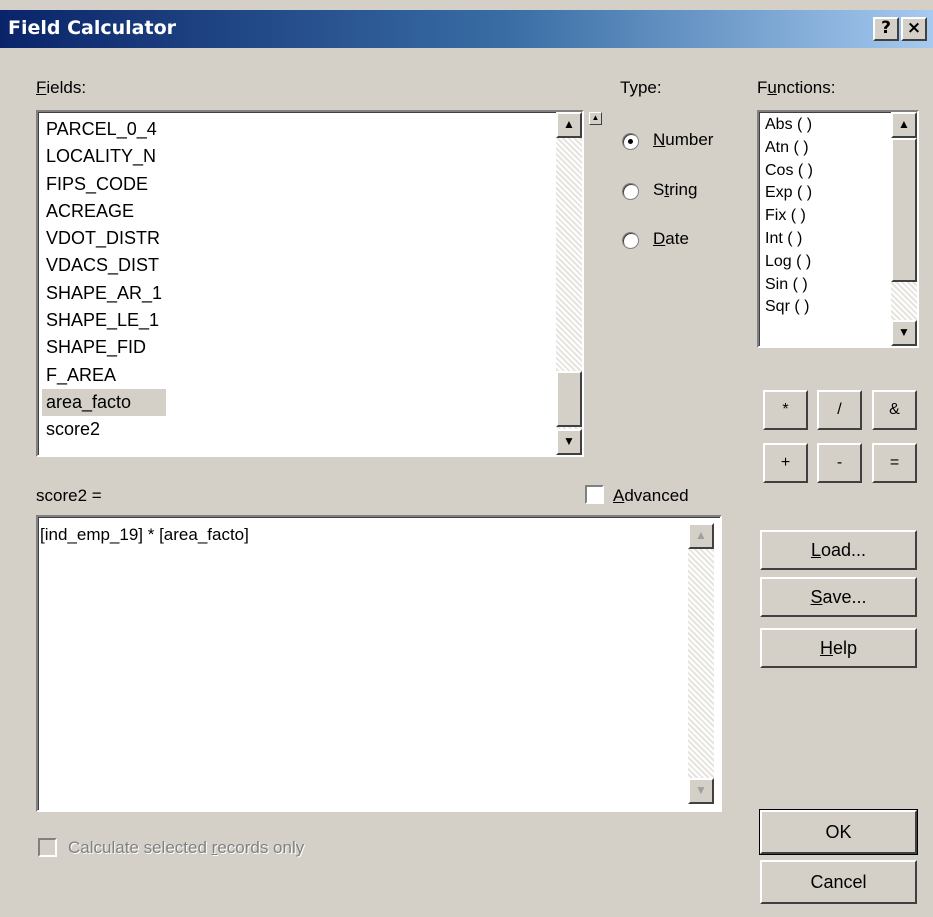 The height and width of the screenshot is (917, 933). I want to click on type-label-string: String, so click(675, 190).